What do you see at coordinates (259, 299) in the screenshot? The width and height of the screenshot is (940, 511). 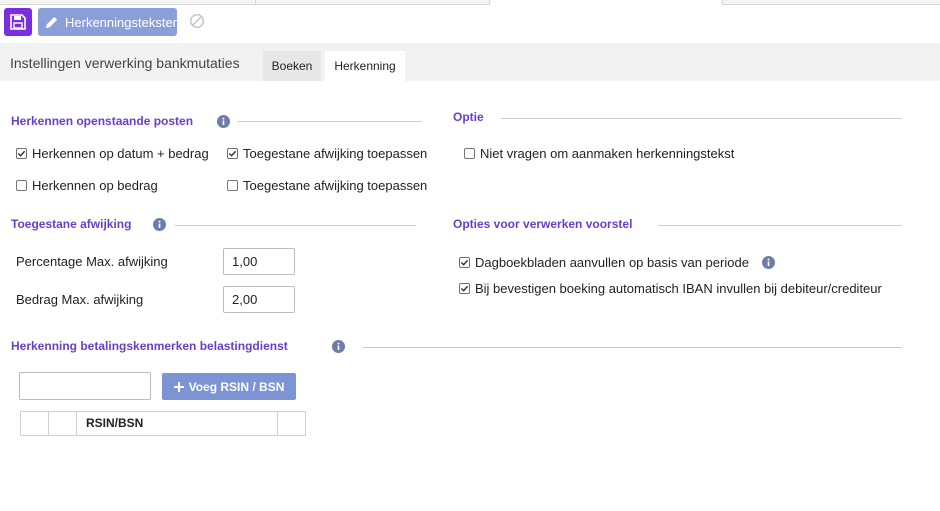 I see `bedrag-input: 2,00` at bounding box center [259, 299].